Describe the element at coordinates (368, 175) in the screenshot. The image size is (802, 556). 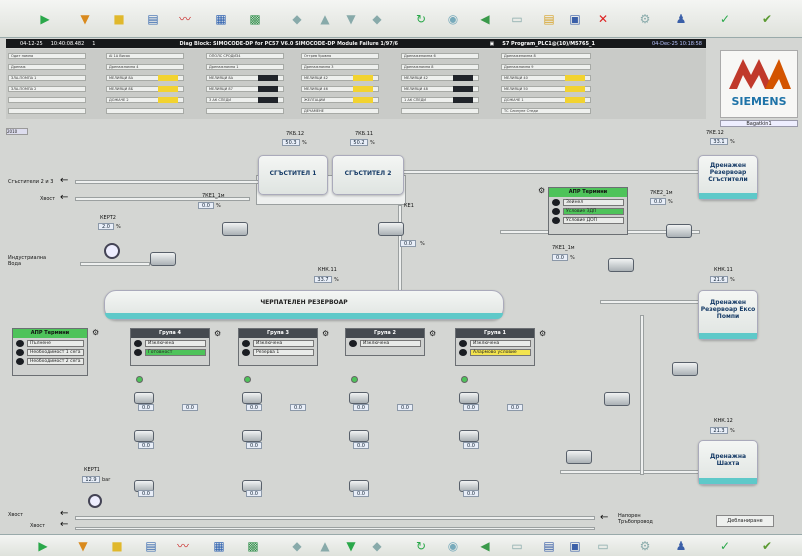
I see `thickener-2-tank: СГЪСТИТЕЛ 2` at that location.